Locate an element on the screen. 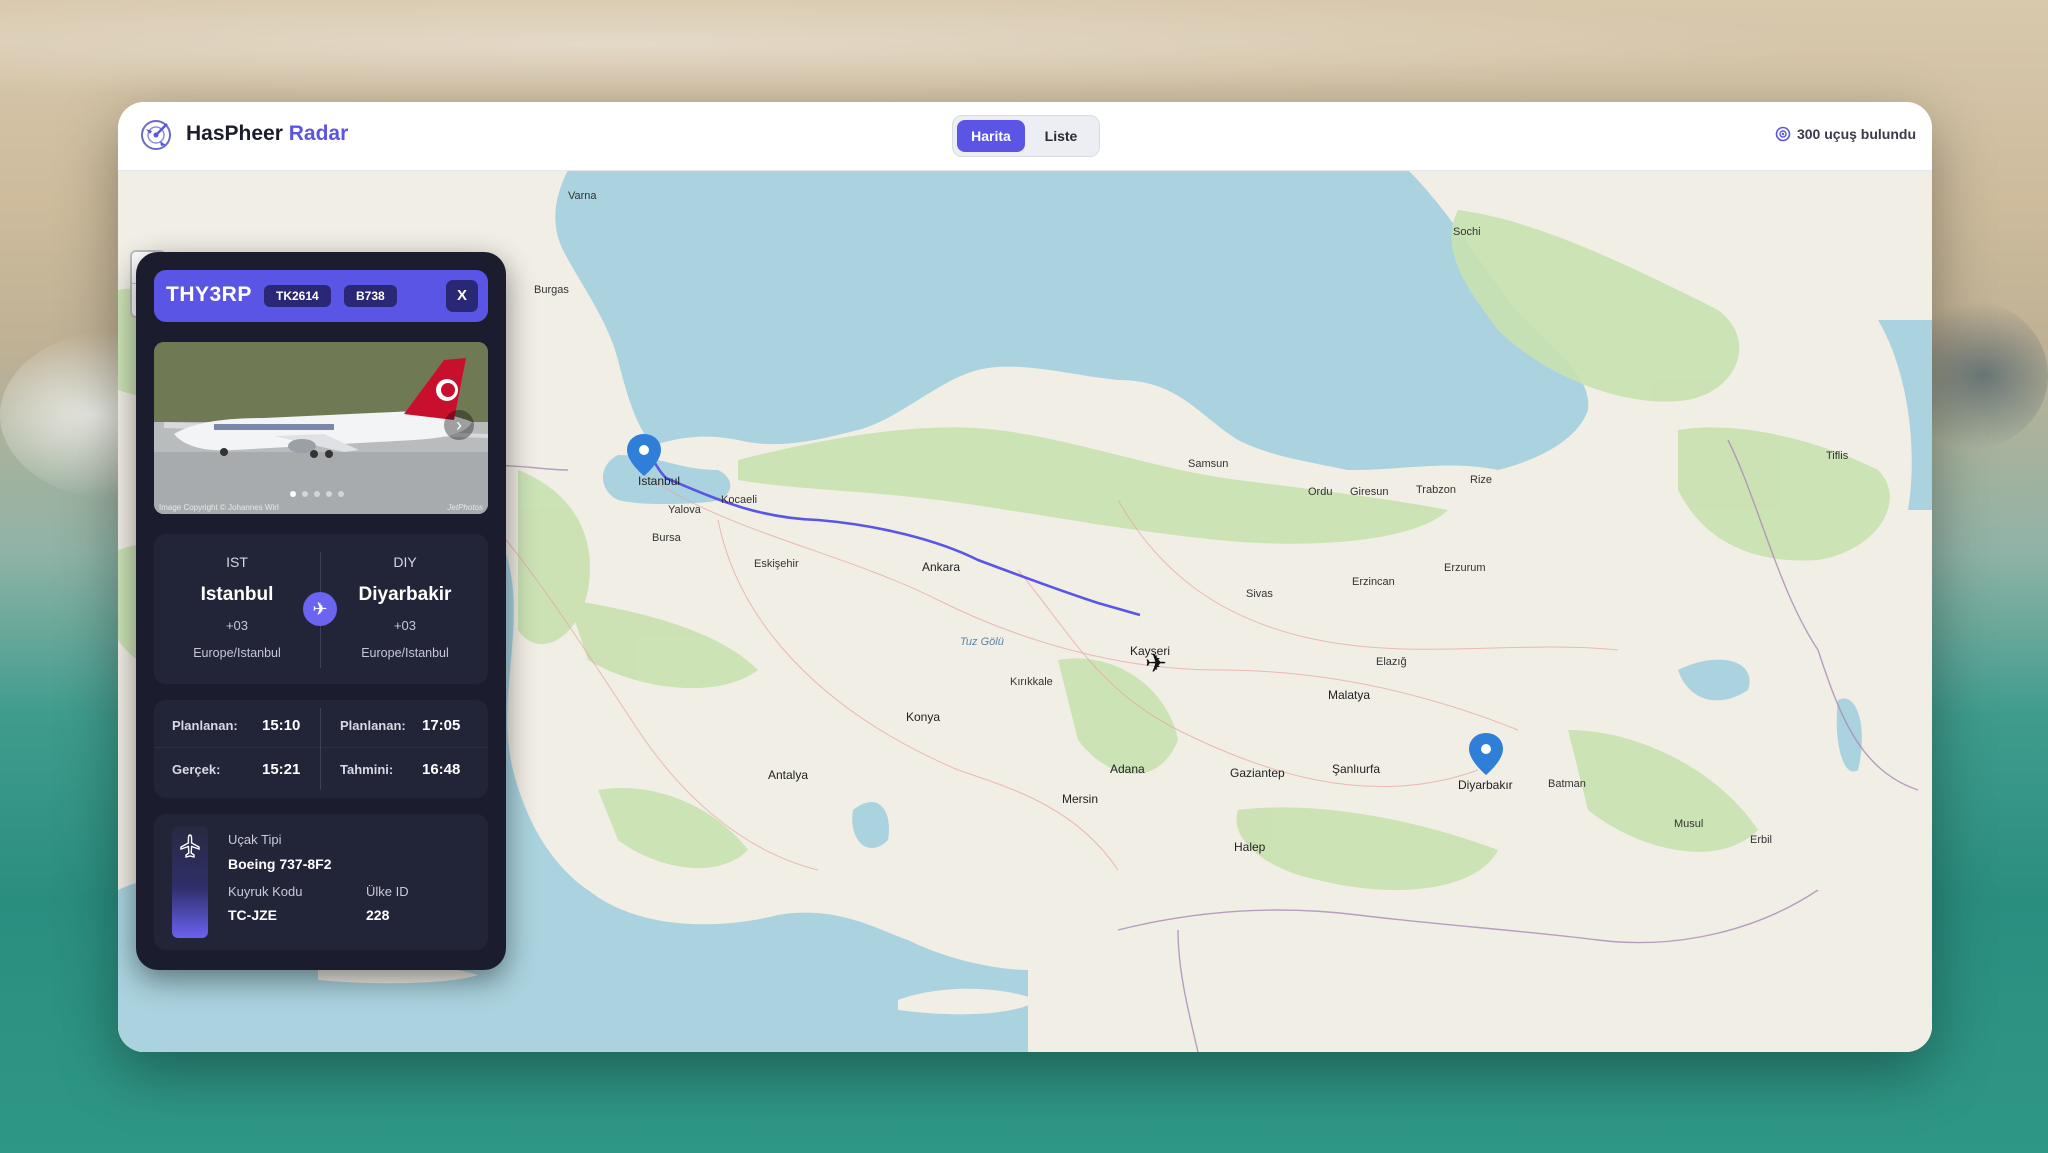  country-id-label: Ülke ID is located at coordinates (387, 891).